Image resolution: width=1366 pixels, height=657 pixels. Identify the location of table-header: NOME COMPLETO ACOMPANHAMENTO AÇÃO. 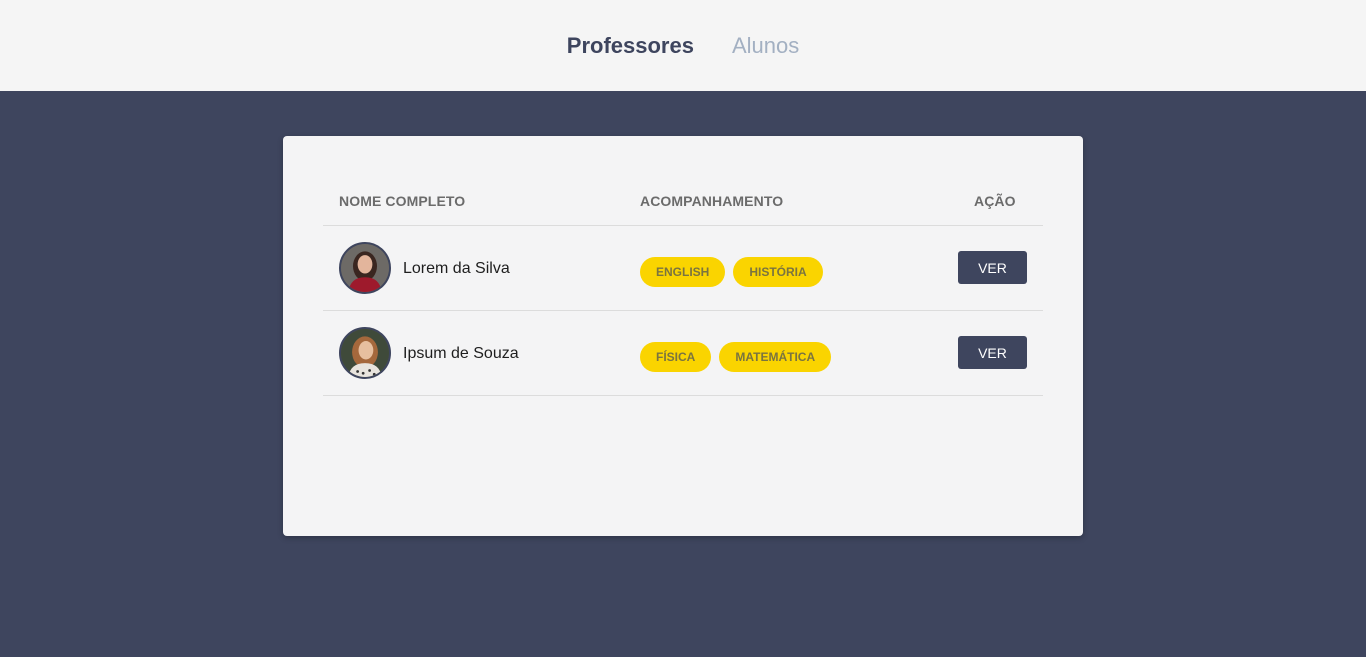
(683, 203).